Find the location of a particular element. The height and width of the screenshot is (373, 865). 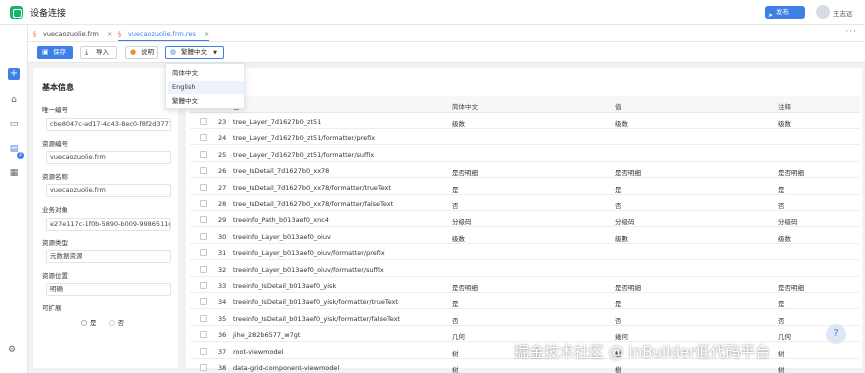

table-row: 30 treeinfo_Layer_b013aef0_oiuv 级数 級數 级数 is located at coordinates (525, 236).